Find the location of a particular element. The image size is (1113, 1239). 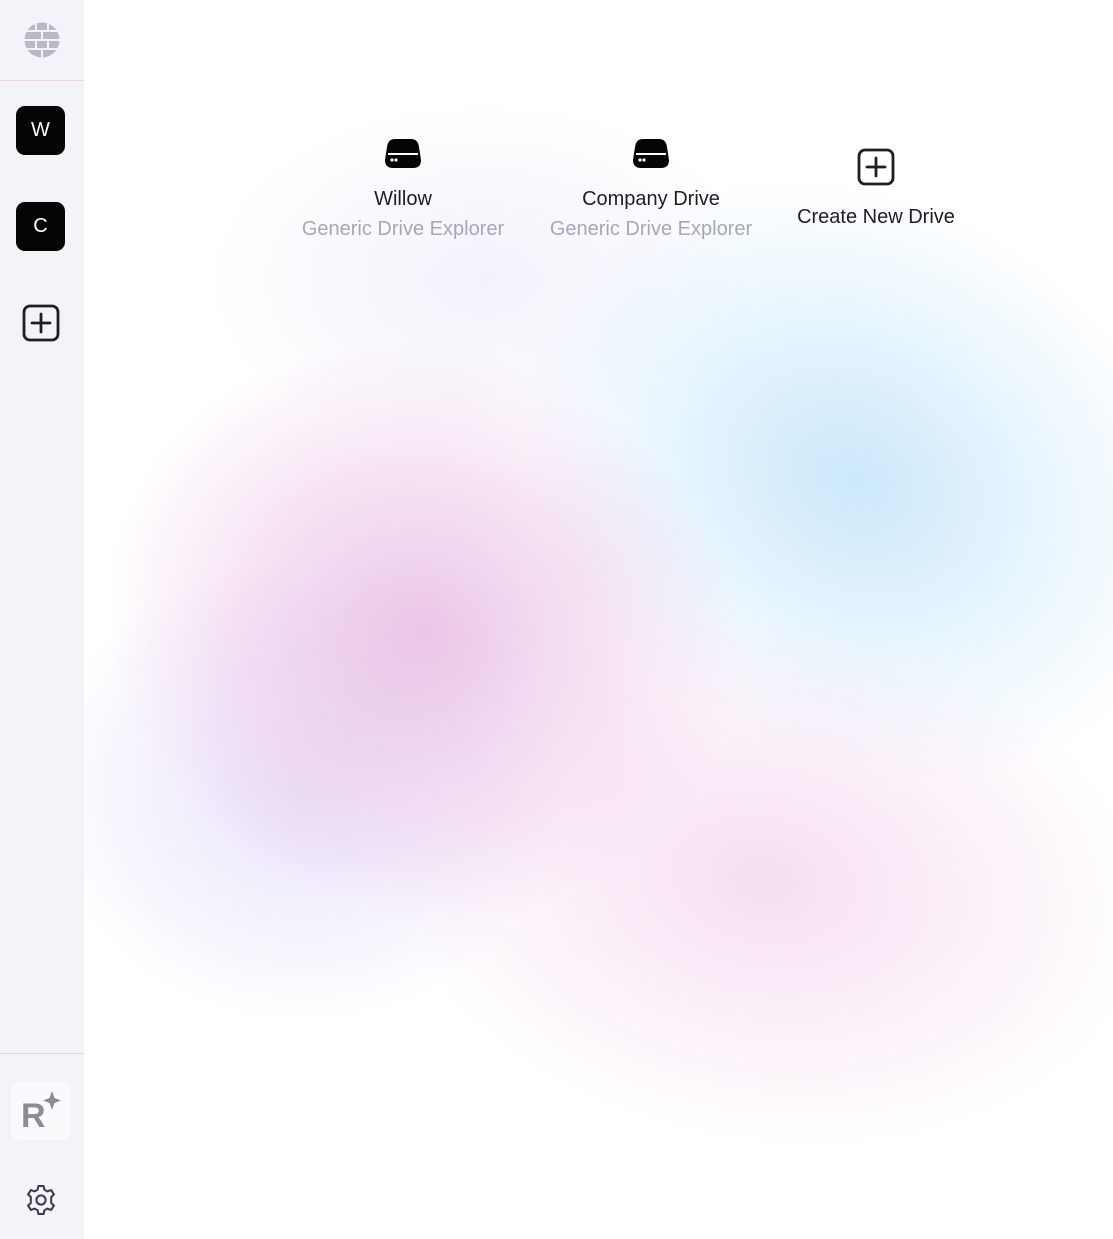

settings-gear-icon is located at coordinates (41, 1200).